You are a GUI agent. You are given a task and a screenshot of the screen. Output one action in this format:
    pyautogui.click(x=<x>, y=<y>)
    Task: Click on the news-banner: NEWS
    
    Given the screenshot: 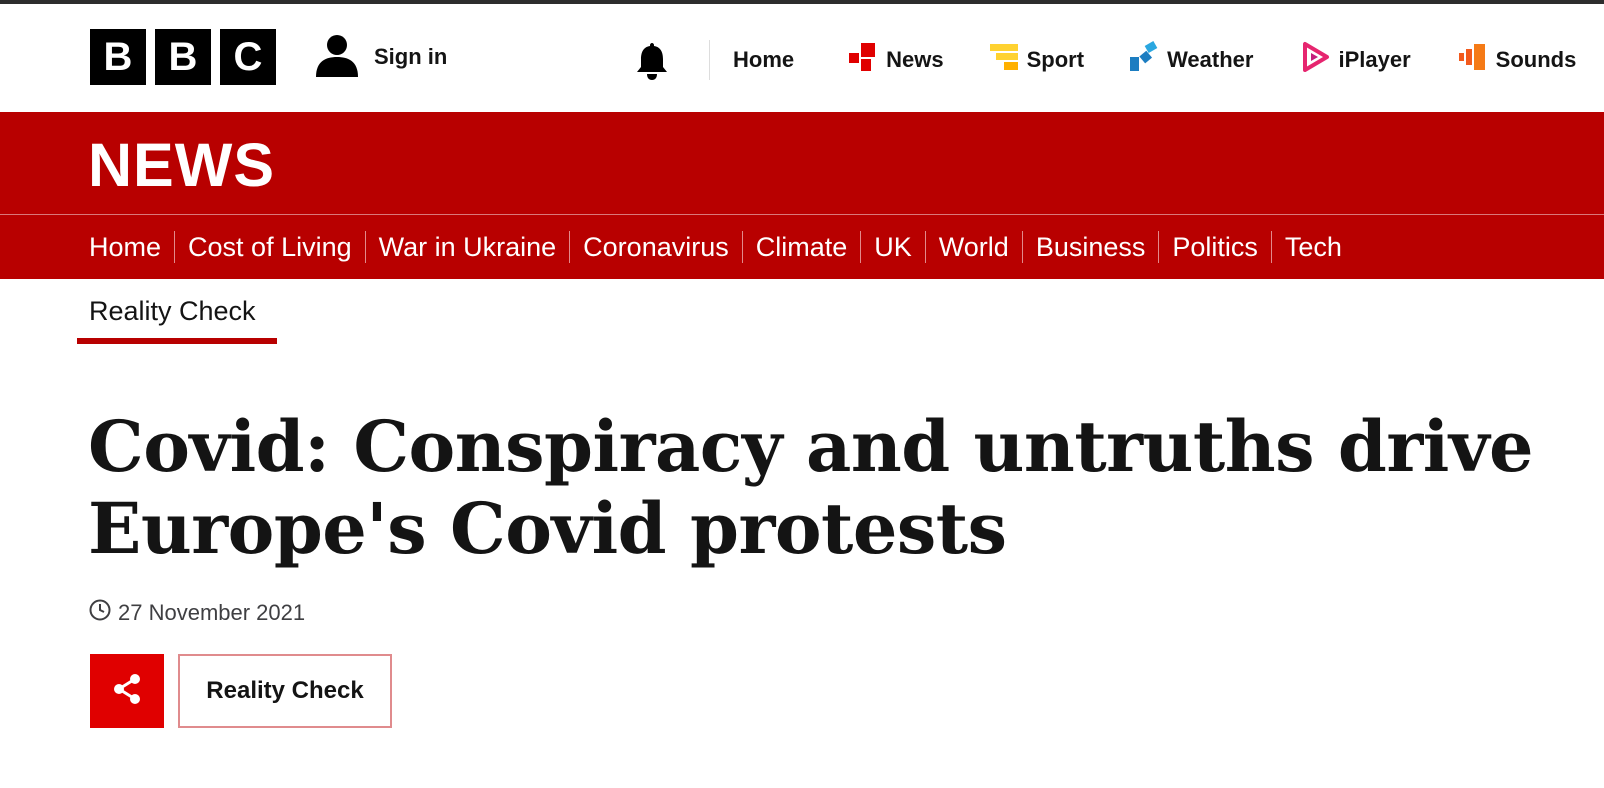 What is the action you would take?
    pyautogui.click(x=802, y=163)
    